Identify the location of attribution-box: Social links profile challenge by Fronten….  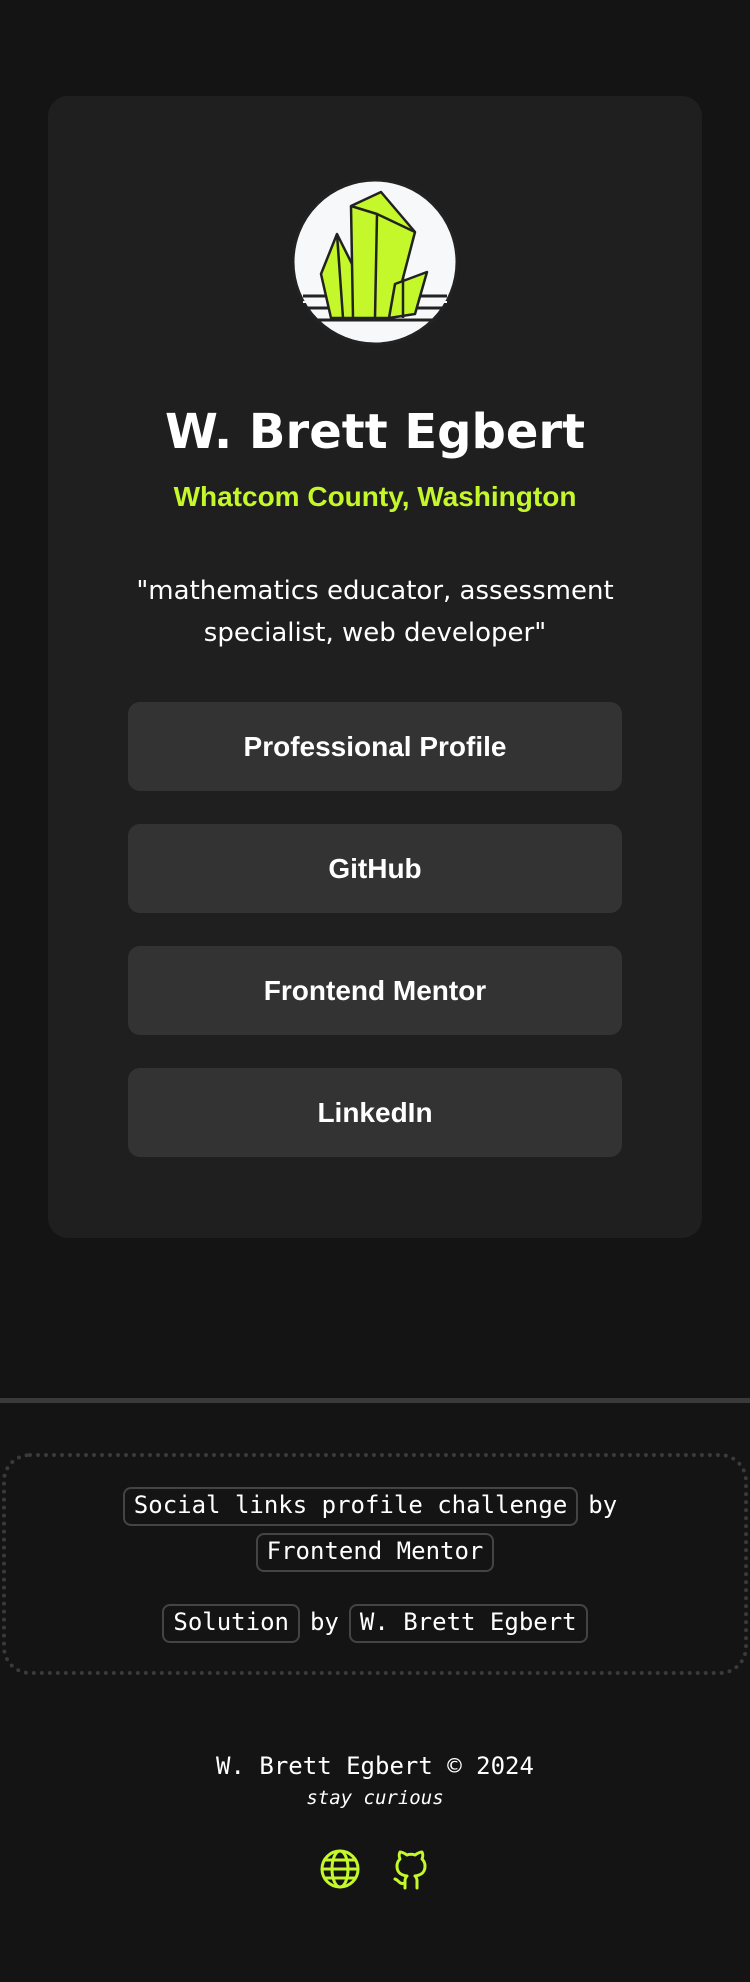
(375, 1564).